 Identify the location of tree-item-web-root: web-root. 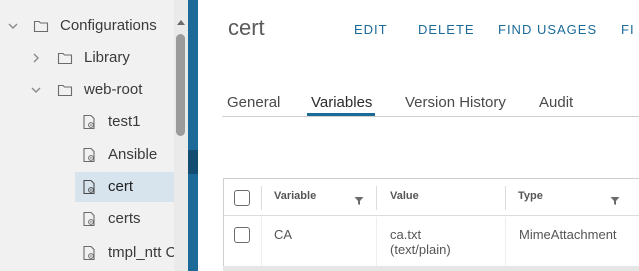
(87, 90).